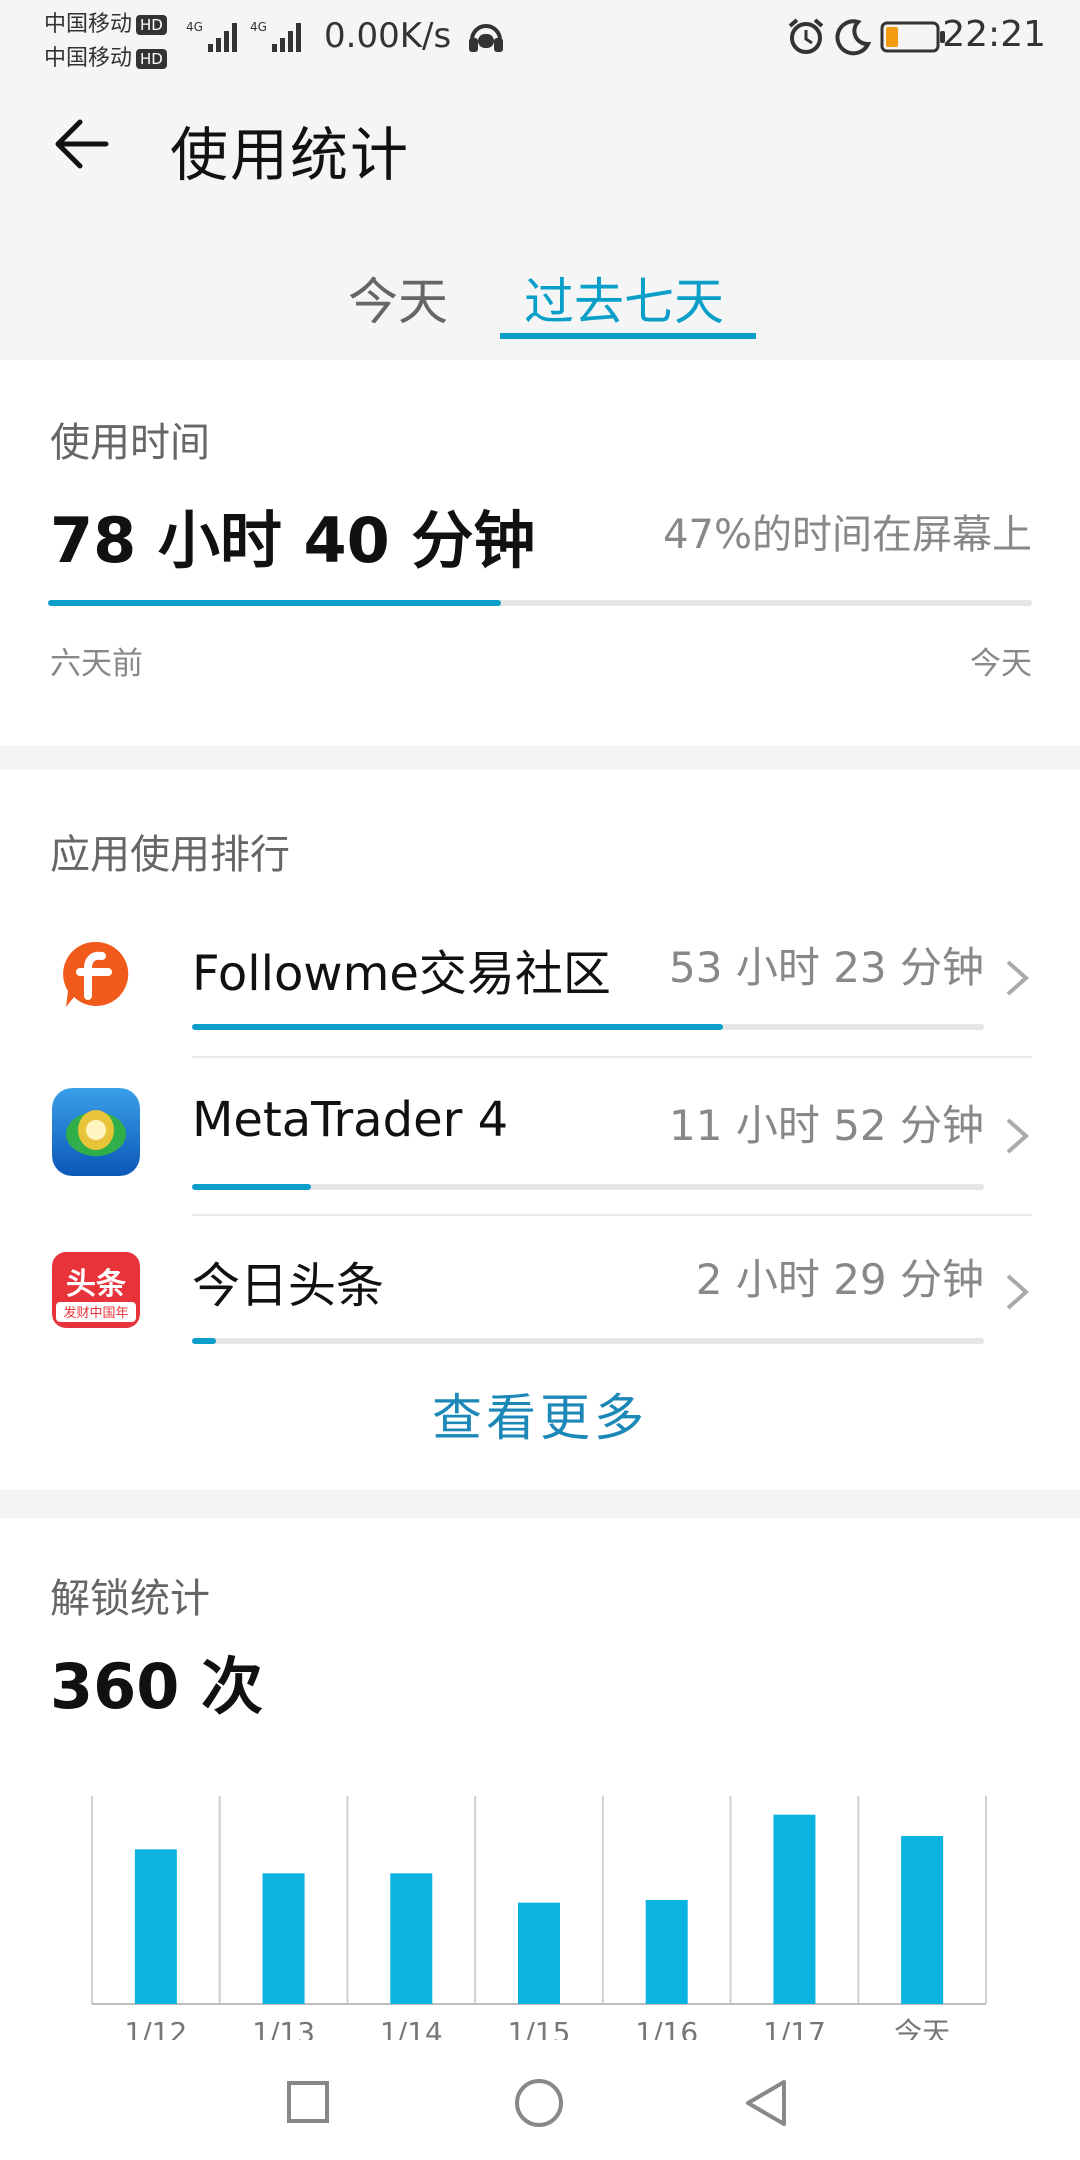 The height and width of the screenshot is (2160, 1080). What do you see at coordinates (88, 58) in the screenshot?
I see `carrier-2-label: 中国移动` at bounding box center [88, 58].